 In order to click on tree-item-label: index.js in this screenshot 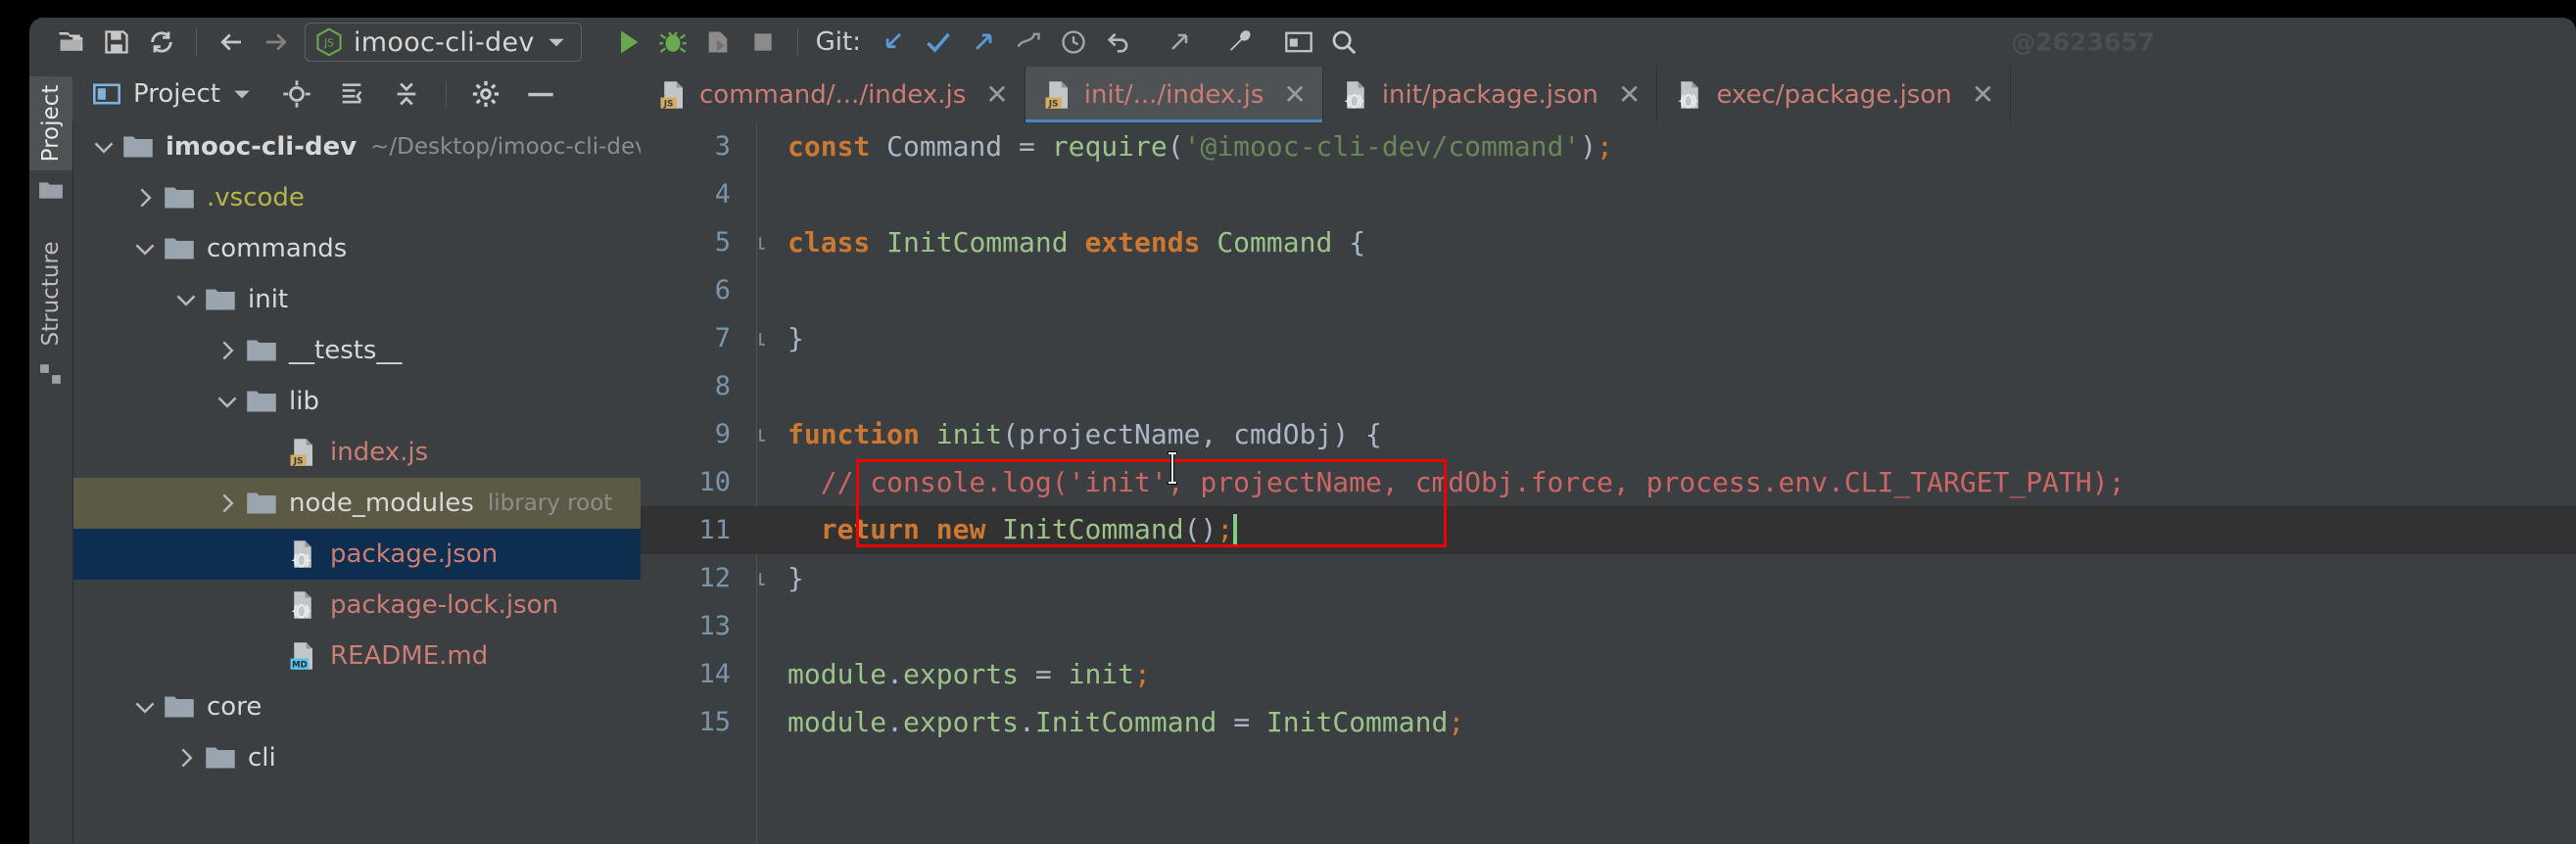, I will do `click(379, 453)`.